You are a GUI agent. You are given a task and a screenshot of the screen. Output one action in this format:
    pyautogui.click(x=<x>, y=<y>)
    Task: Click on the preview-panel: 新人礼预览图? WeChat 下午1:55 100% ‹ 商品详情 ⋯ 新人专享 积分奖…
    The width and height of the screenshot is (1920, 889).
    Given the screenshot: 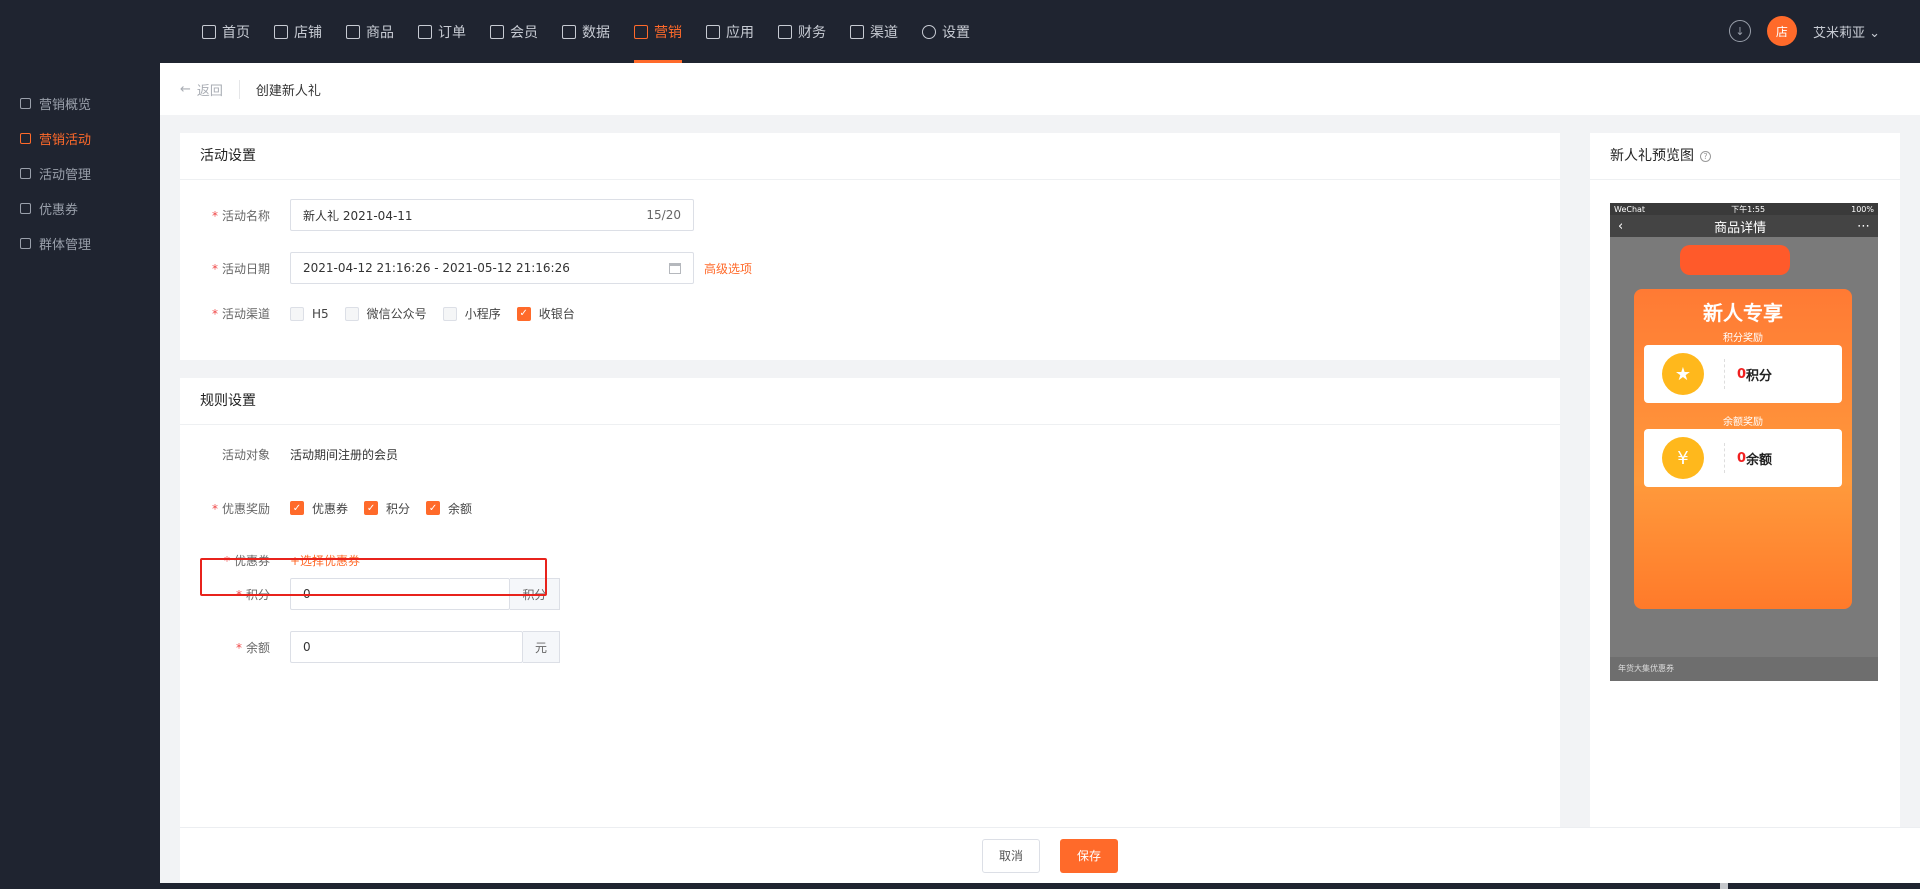 What is the action you would take?
    pyautogui.click(x=1745, y=480)
    